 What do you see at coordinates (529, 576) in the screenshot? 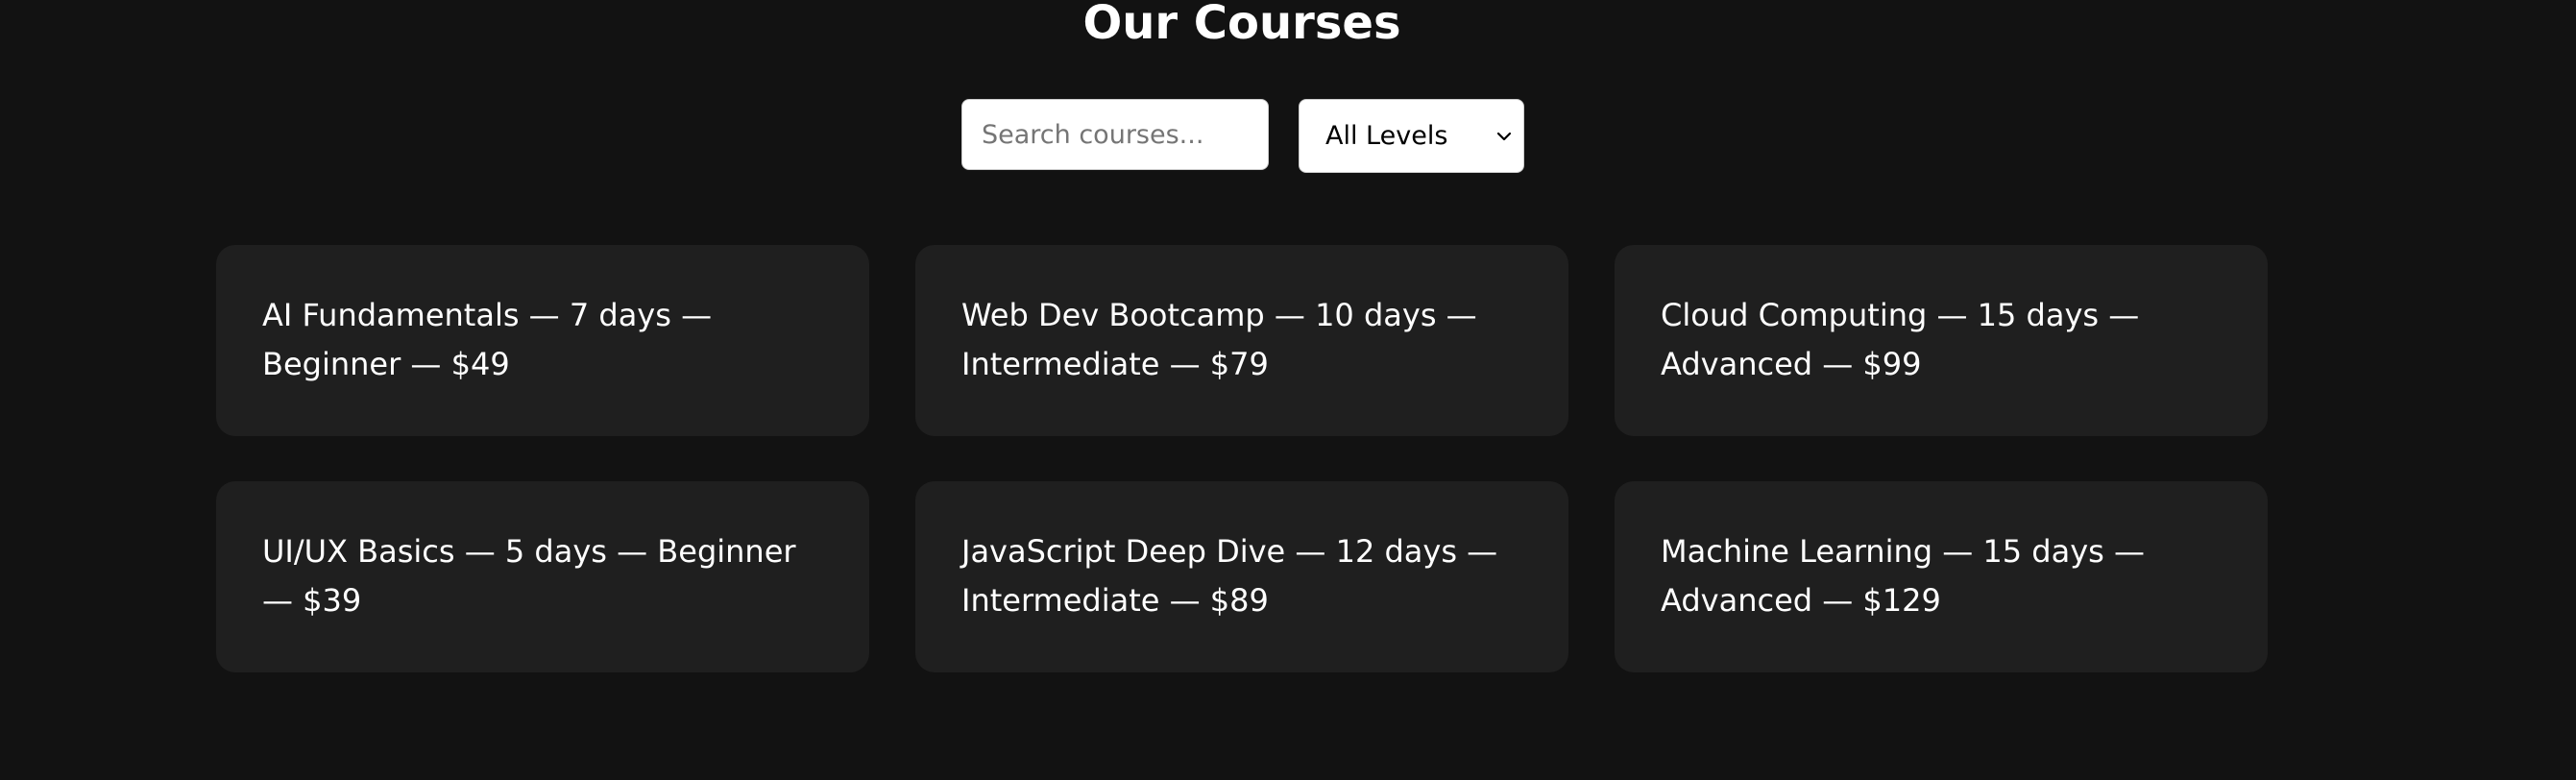
I see `course-card-text: UI/UX Basics — 5 days — Beginner — $39` at bounding box center [529, 576].